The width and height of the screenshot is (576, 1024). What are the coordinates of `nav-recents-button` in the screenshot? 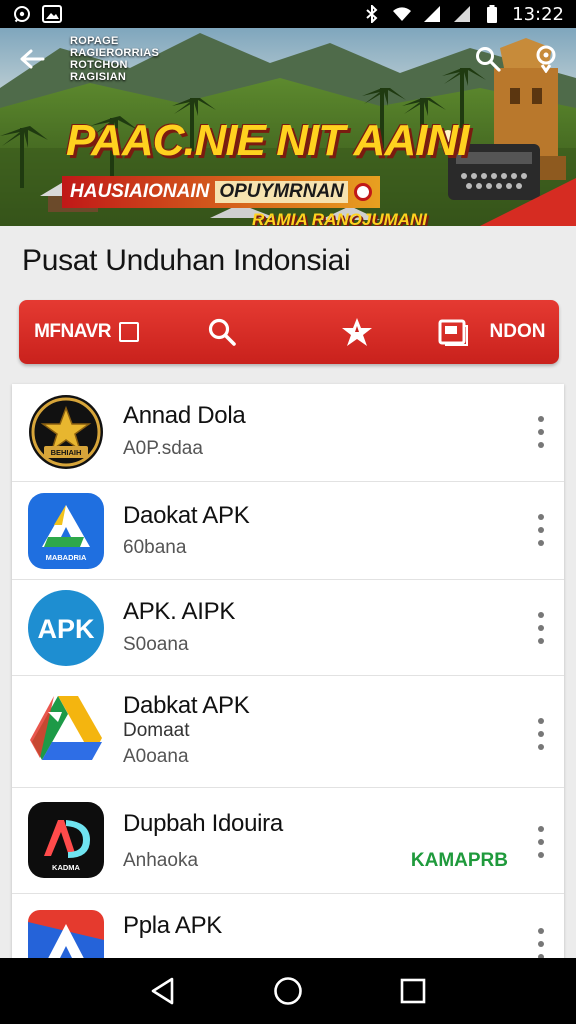 It's located at (413, 991).